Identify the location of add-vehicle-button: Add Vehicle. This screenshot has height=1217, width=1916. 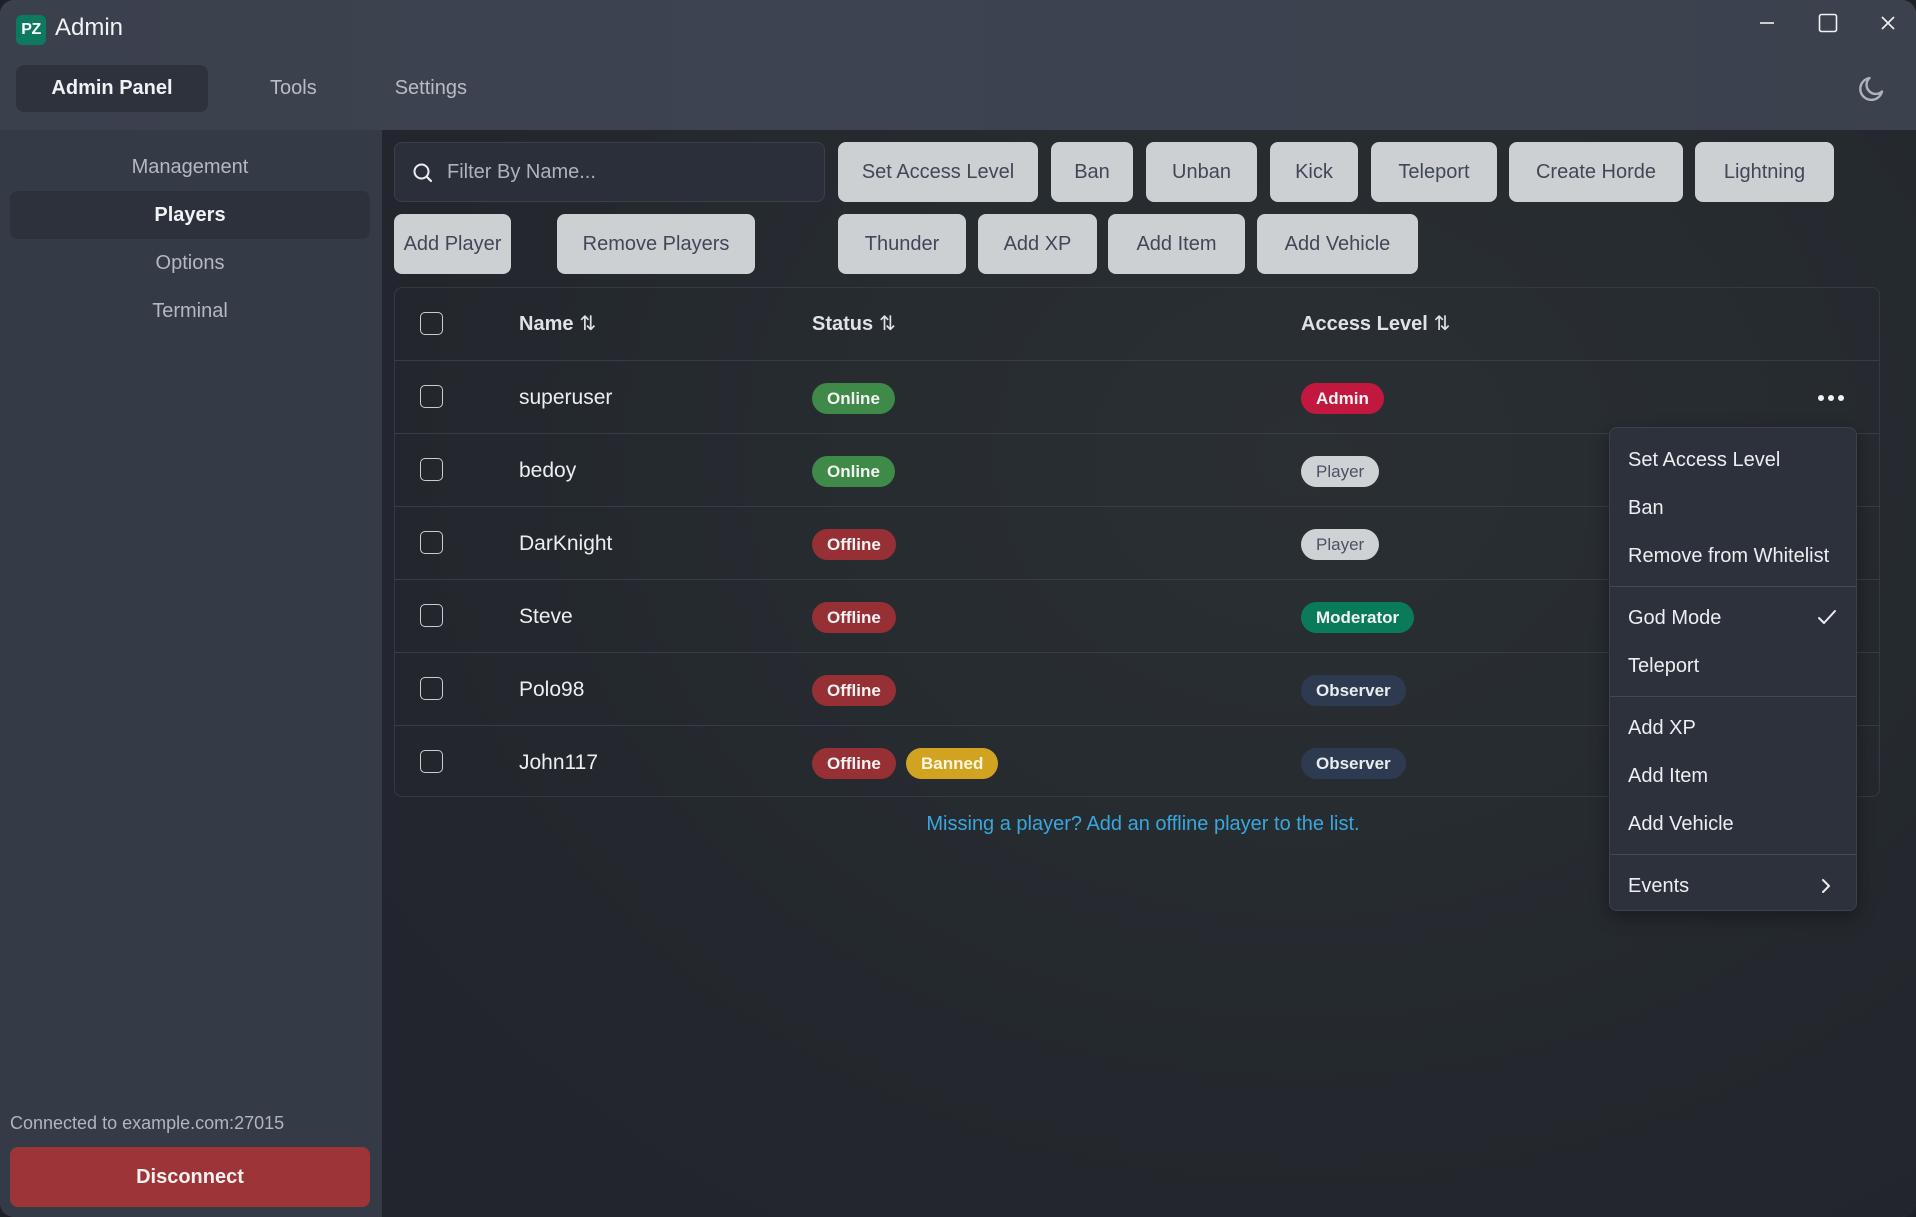
(1337, 244).